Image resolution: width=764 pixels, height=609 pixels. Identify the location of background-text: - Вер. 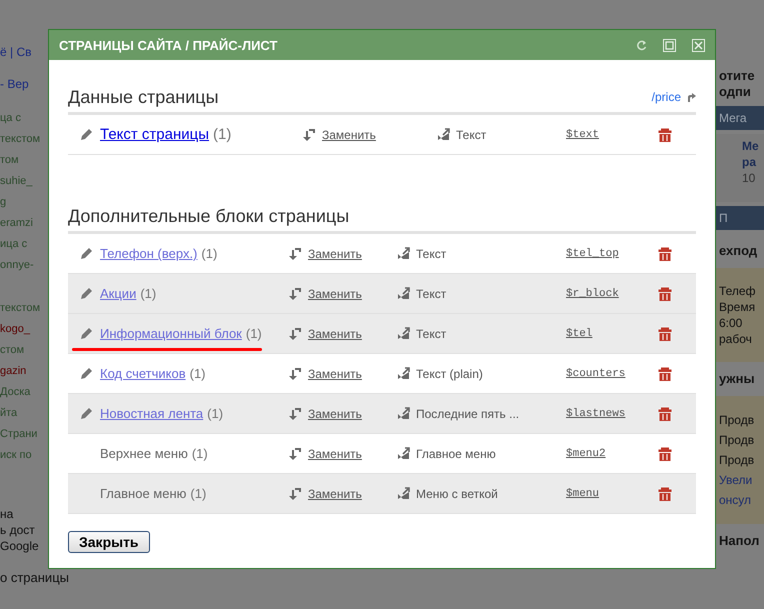
(15, 84).